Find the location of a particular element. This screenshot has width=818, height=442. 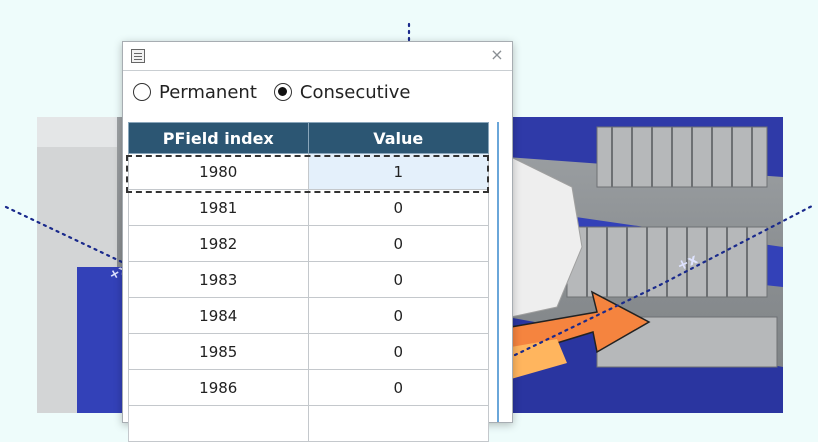

radio-permanent-circle is located at coordinates (142, 92).